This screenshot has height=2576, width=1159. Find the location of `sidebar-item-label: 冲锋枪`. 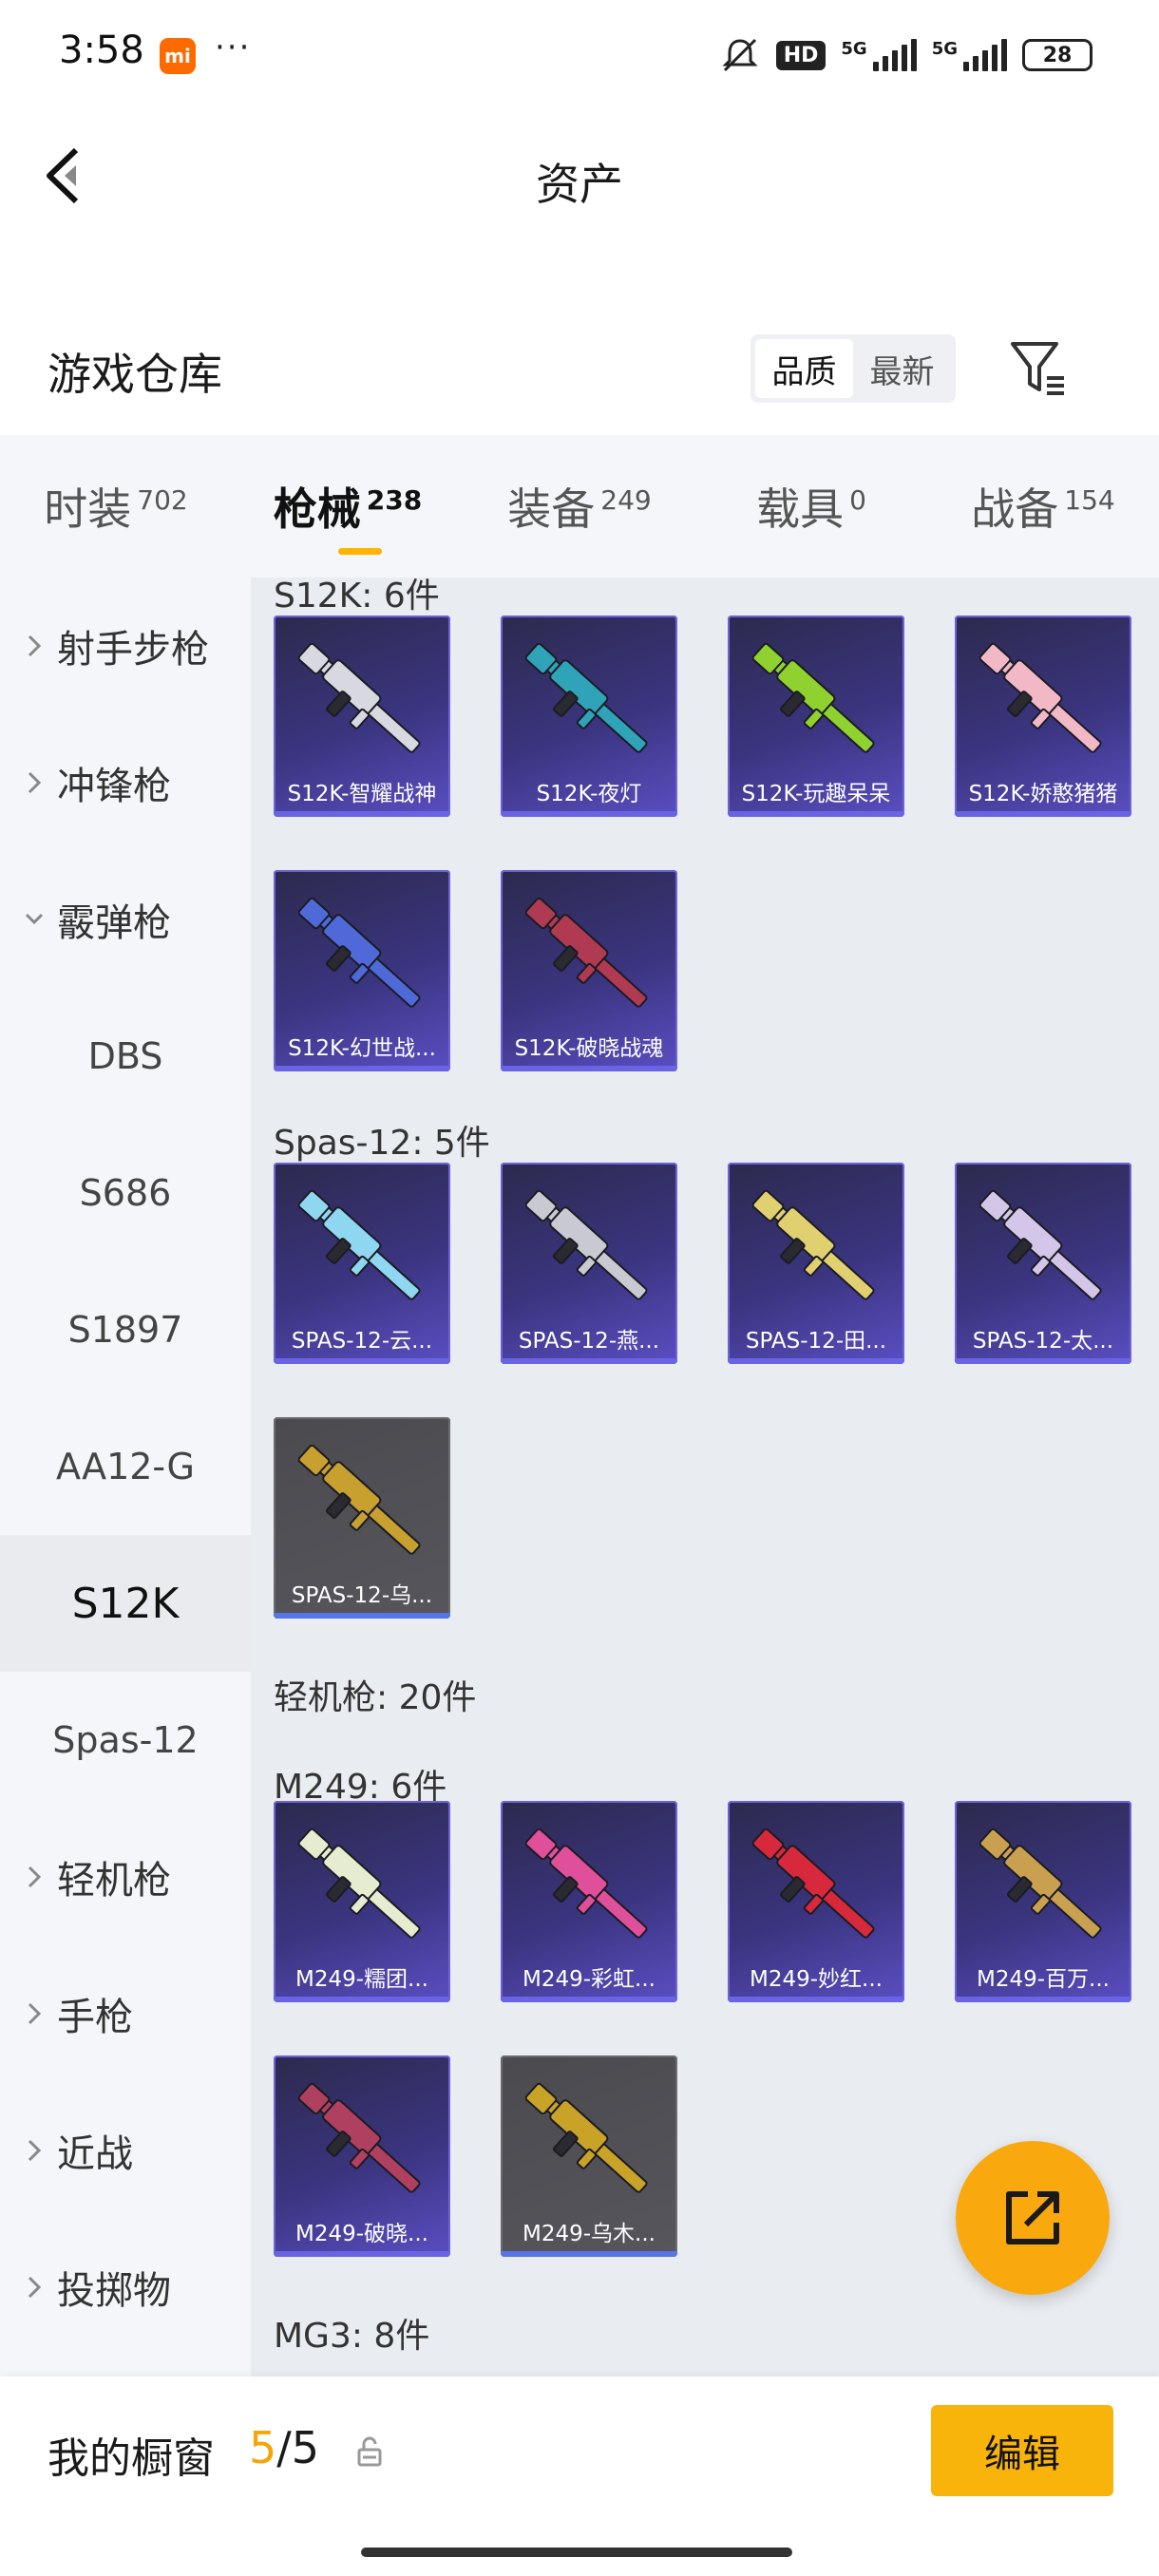

sidebar-item-label: 冲锋枪 is located at coordinates (114, 786).